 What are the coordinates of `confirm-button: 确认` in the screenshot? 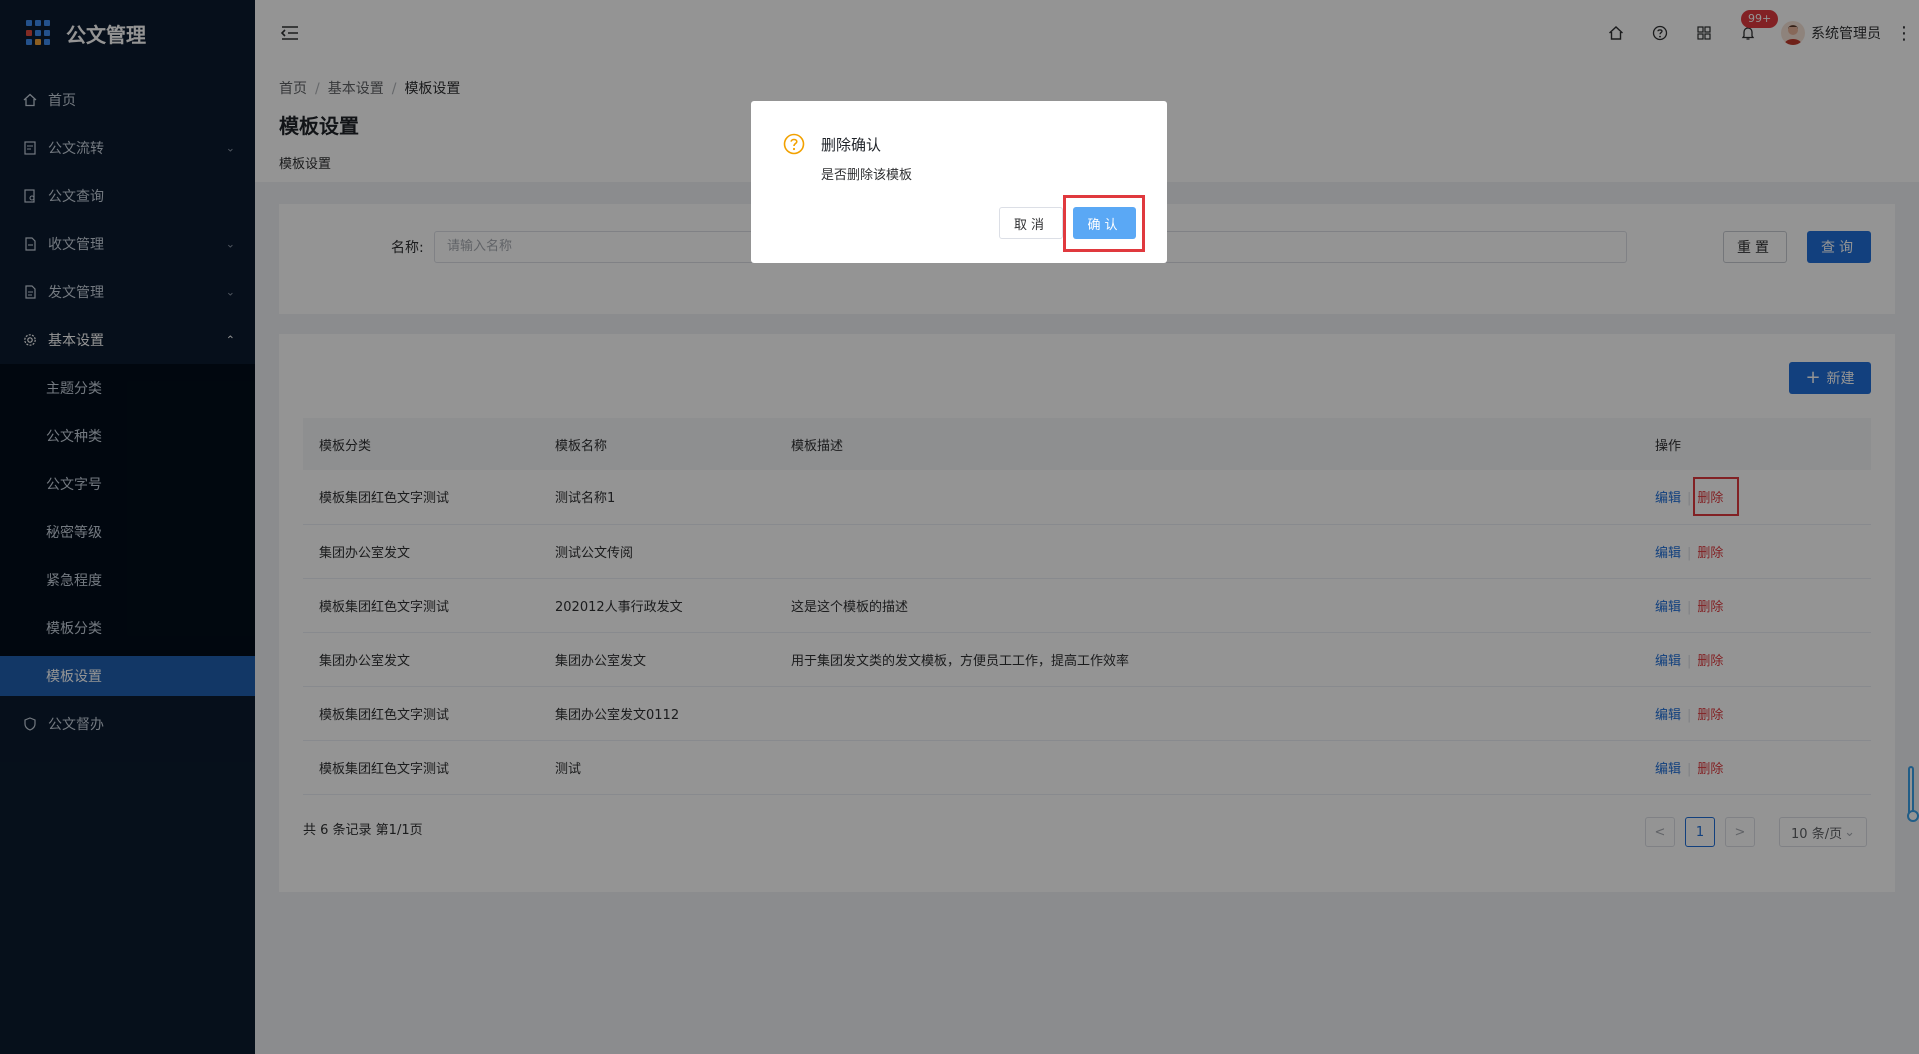 It's located at (1104, 223).